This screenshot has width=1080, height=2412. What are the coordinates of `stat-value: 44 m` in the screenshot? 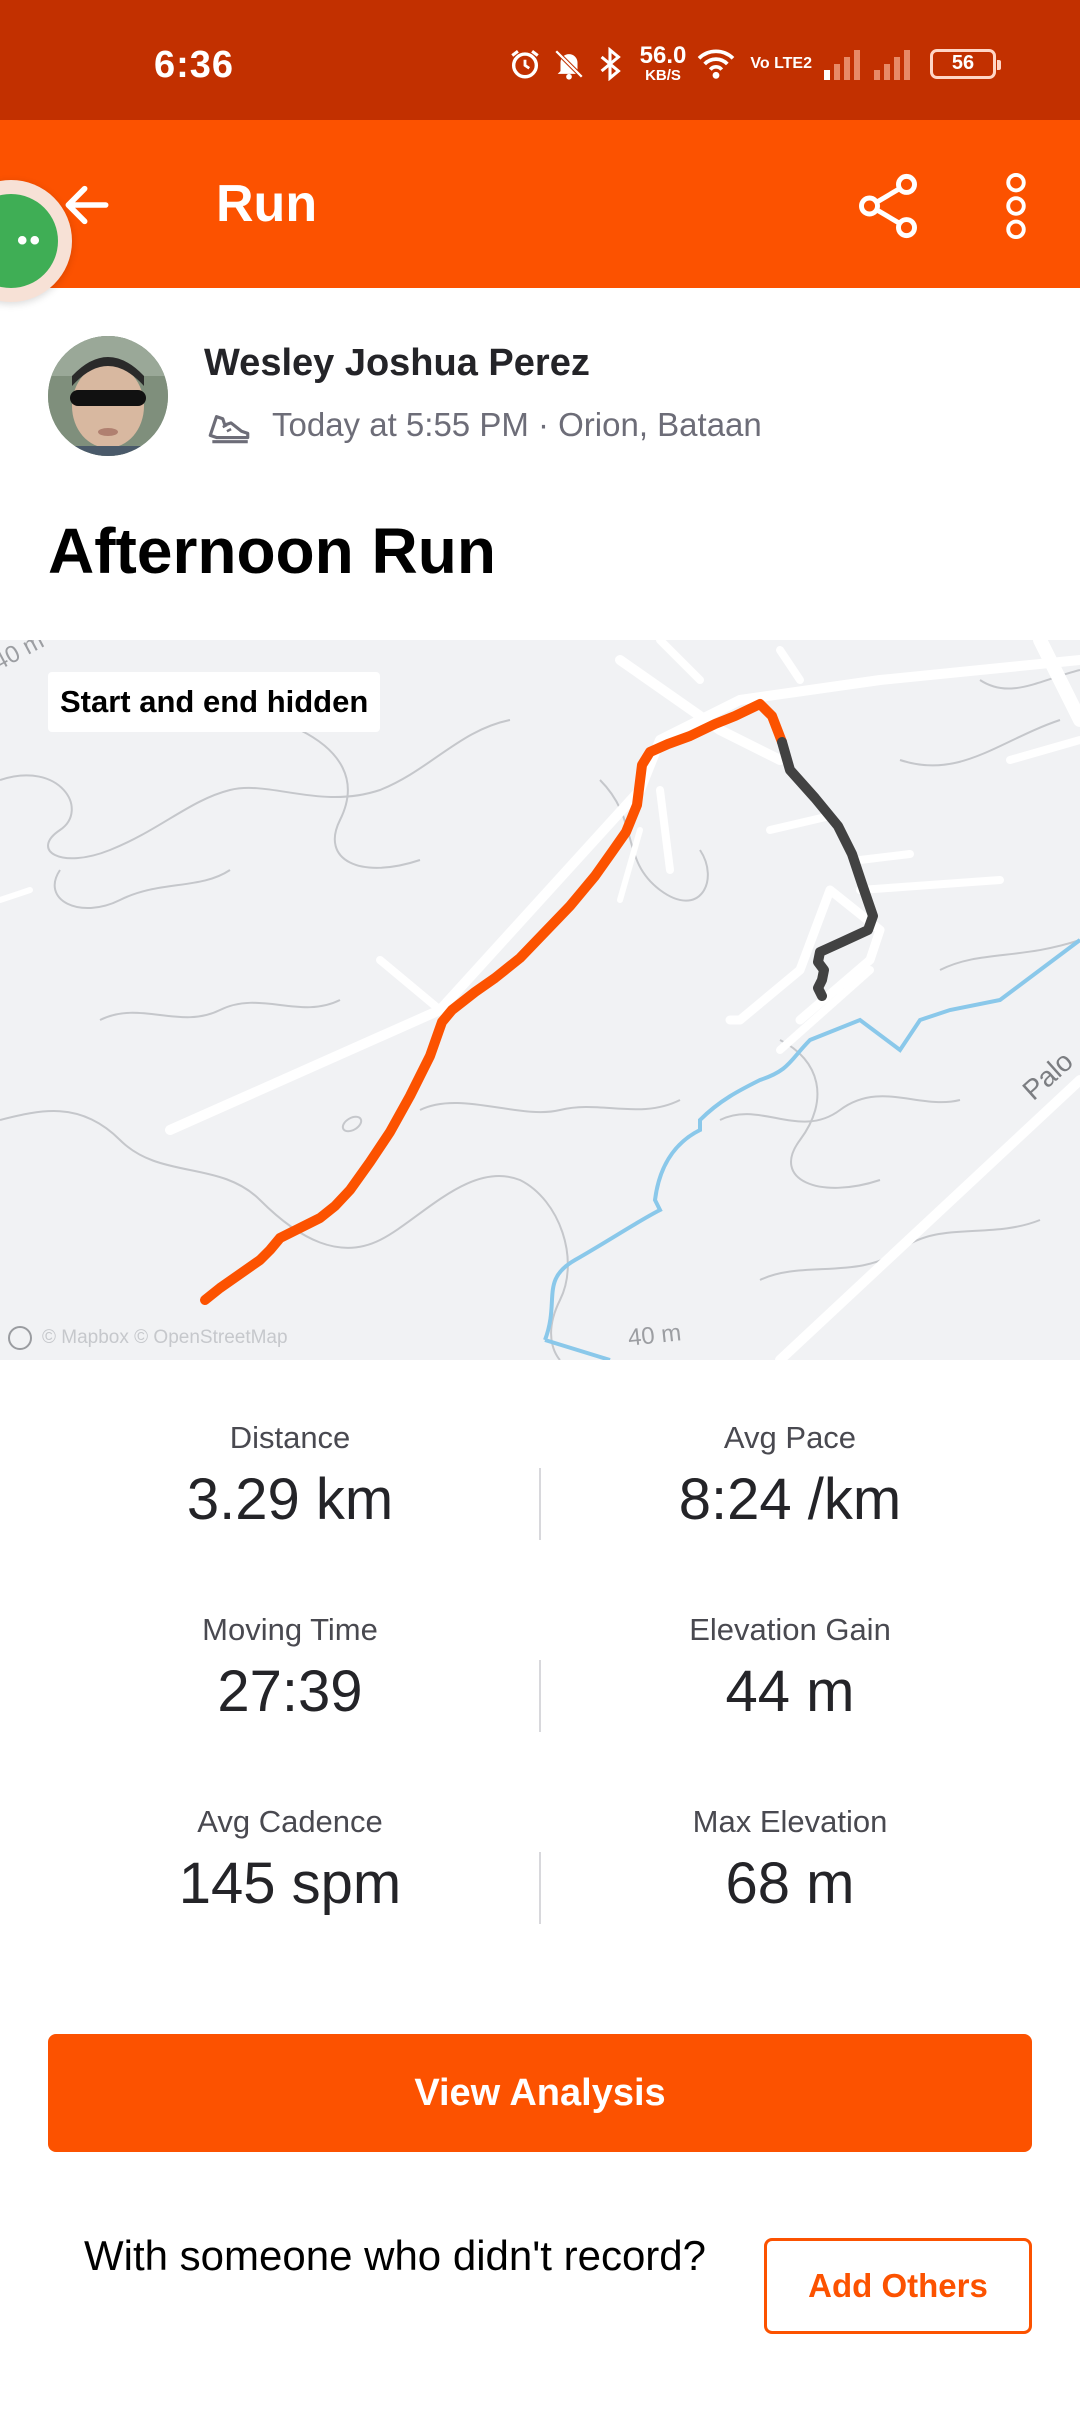 It's located at (790, 1691).